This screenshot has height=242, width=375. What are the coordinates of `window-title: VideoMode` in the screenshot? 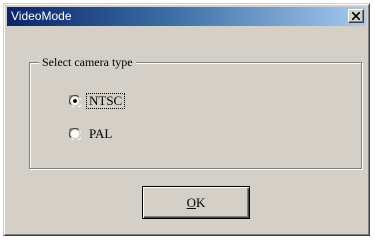 It's located at (41, 16).